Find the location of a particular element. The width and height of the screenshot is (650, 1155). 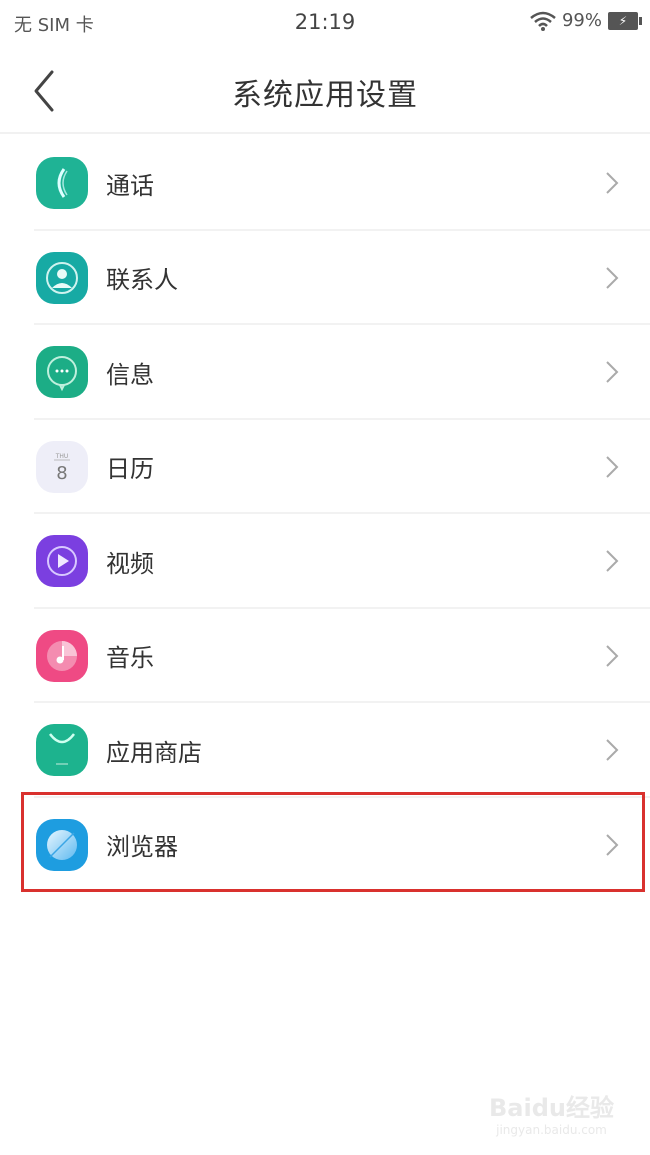

battery-charging-icon: ⚡ is located at coordinates (625, 20).